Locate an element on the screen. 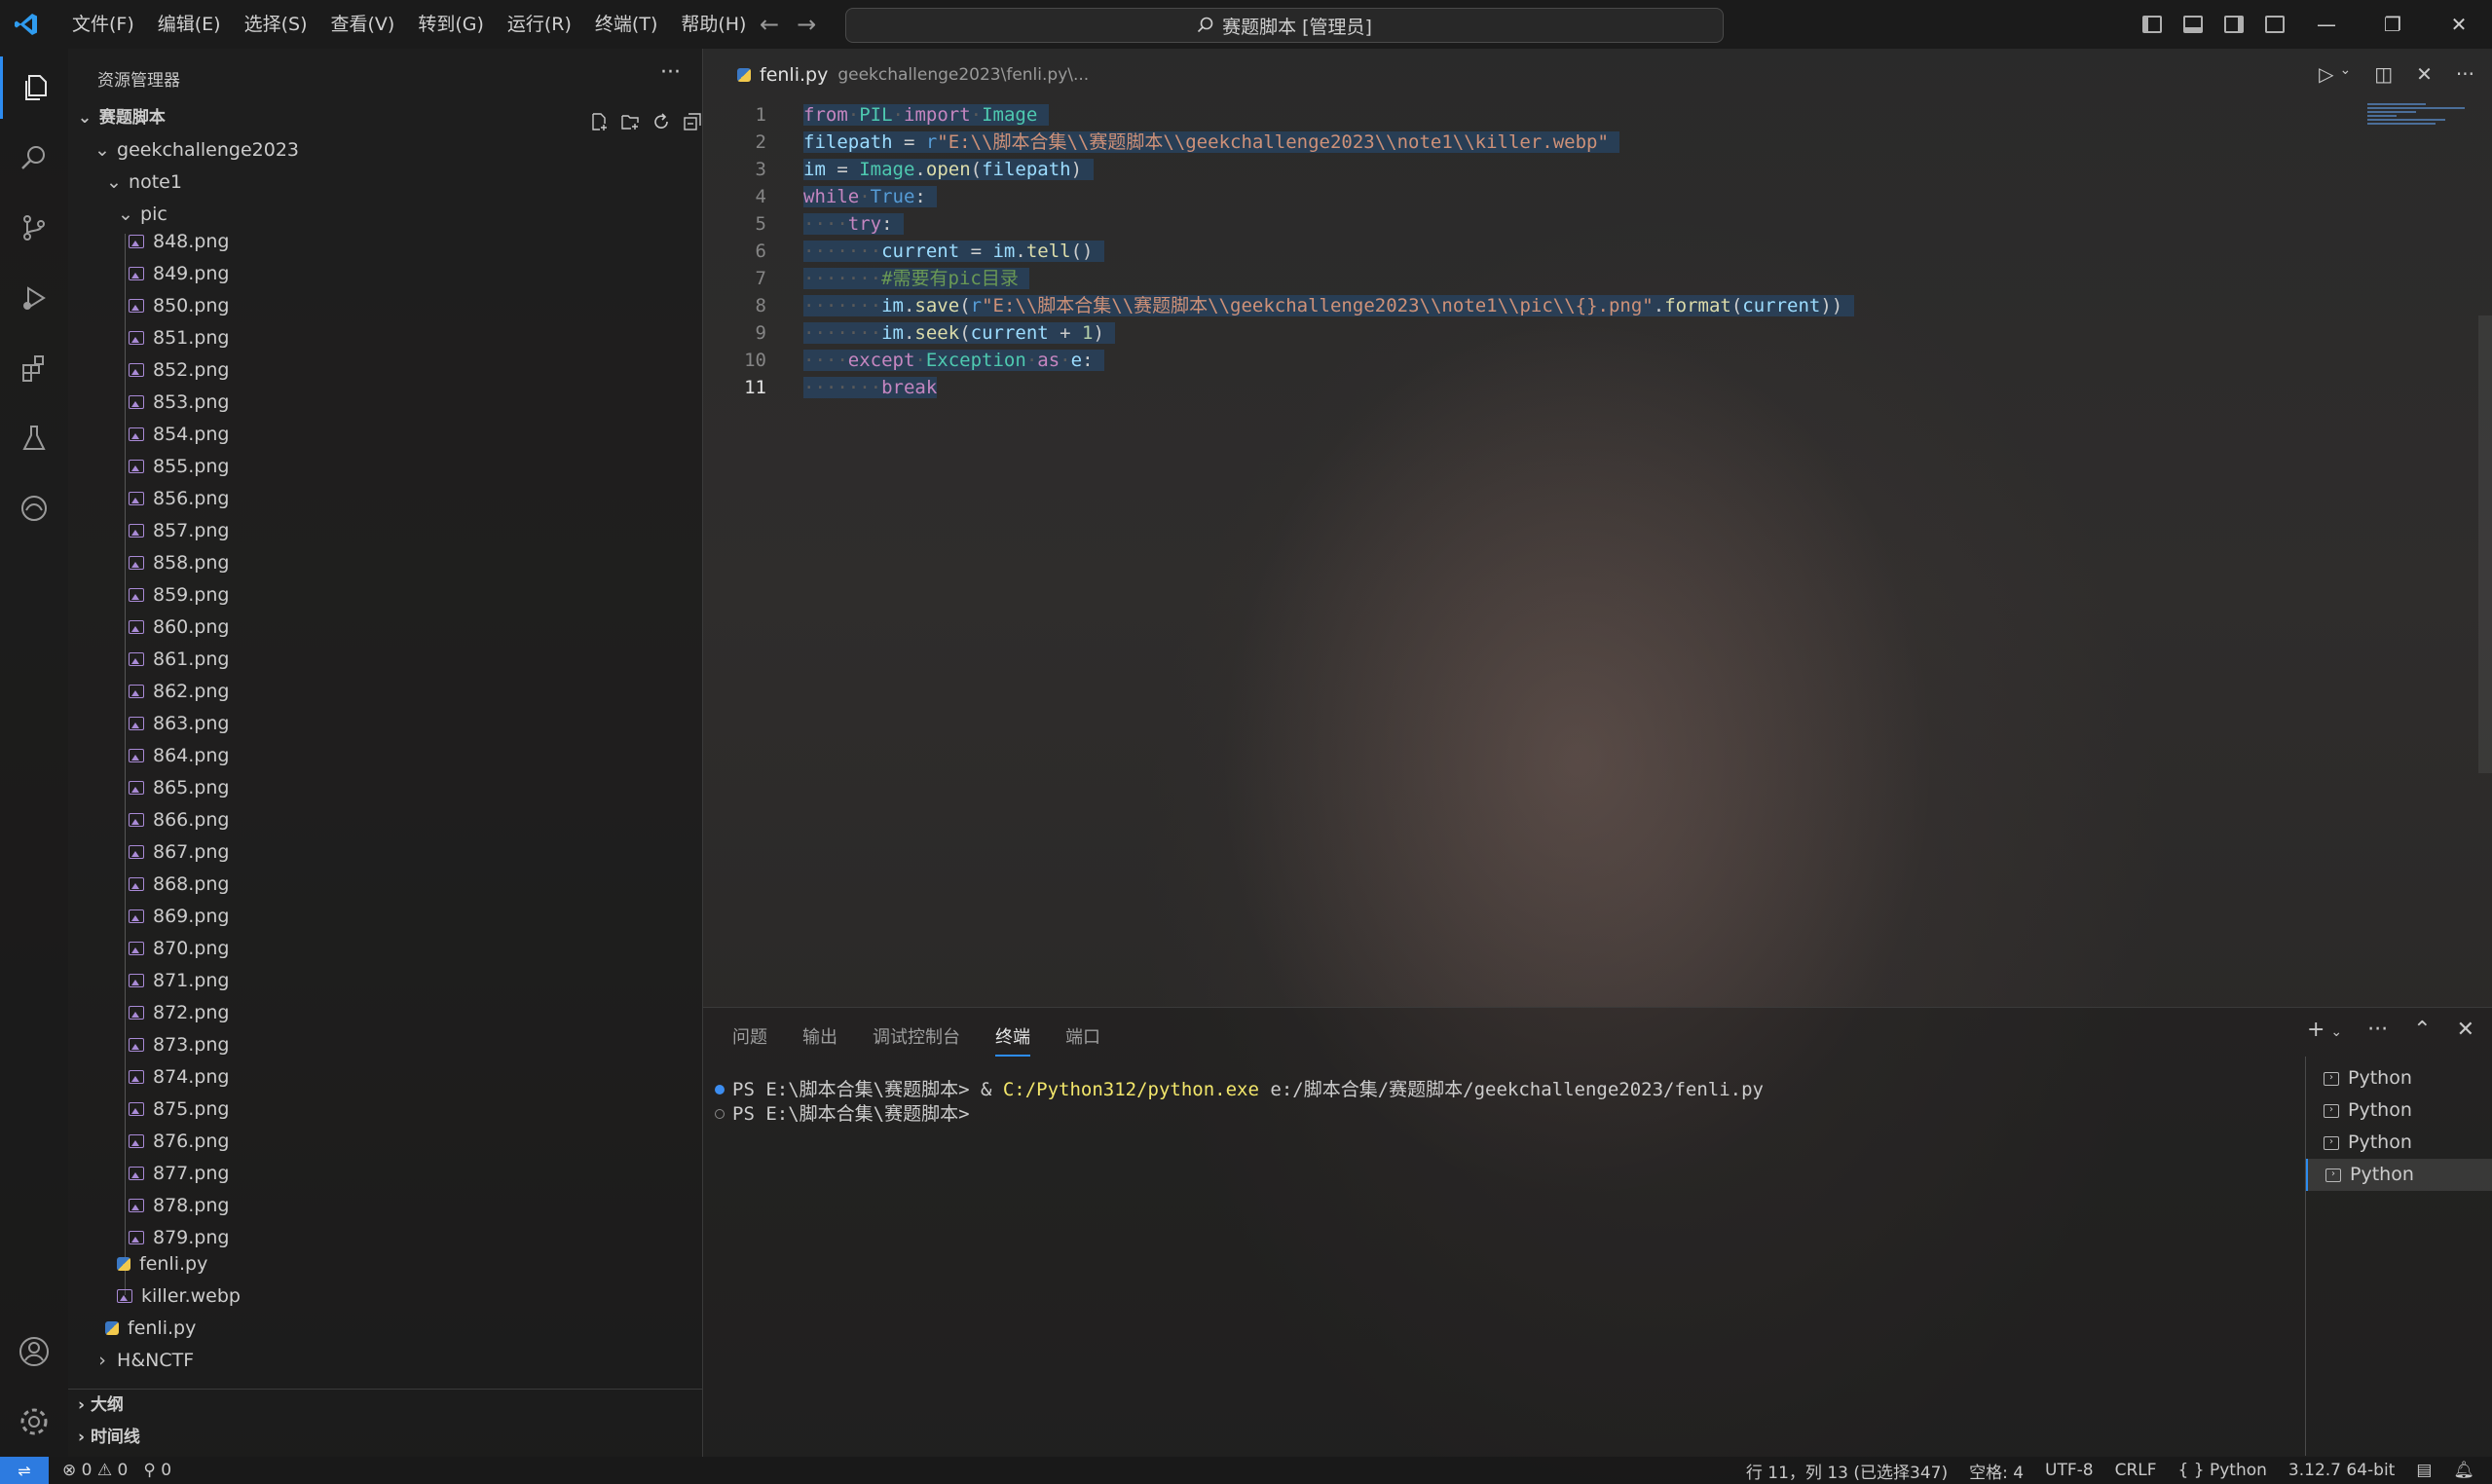  folder-hnctf: › H&NCTF is located at coordinates (398, 1361).